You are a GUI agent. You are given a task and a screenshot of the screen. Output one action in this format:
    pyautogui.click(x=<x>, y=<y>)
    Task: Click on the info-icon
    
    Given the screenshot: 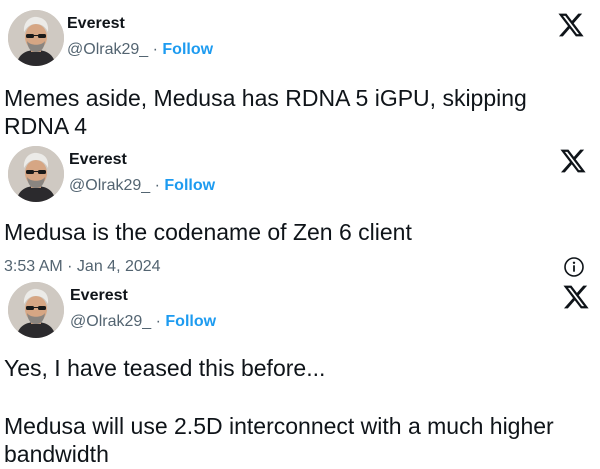 What is the action you would take?
    pyautogui.click(x=574, y=267)
    